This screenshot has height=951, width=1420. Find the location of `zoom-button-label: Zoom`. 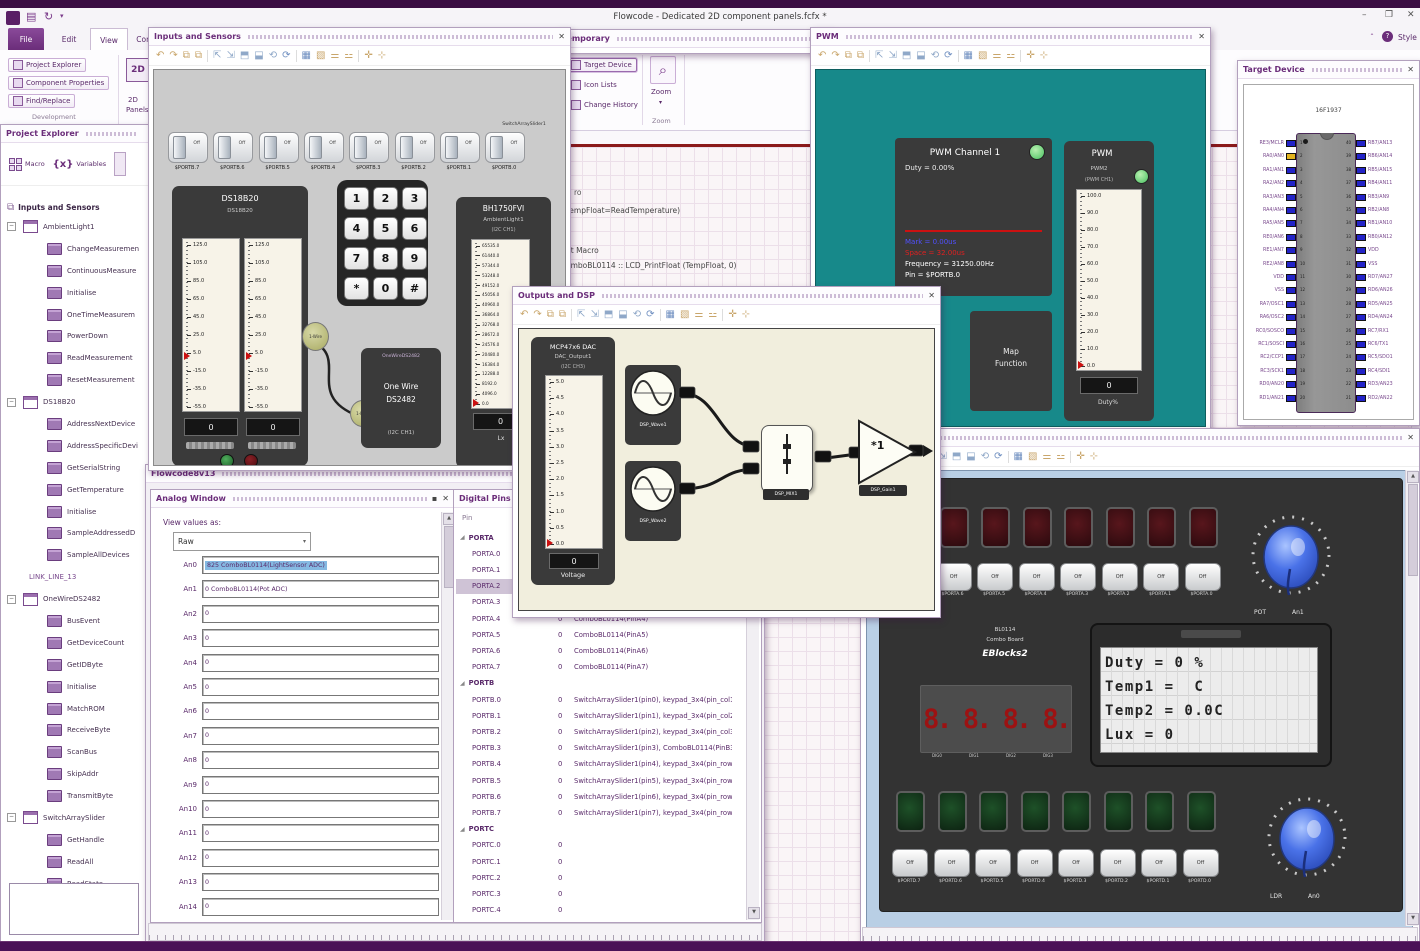

zoom-button-label: Zoom is located at coordinates (661, 92).